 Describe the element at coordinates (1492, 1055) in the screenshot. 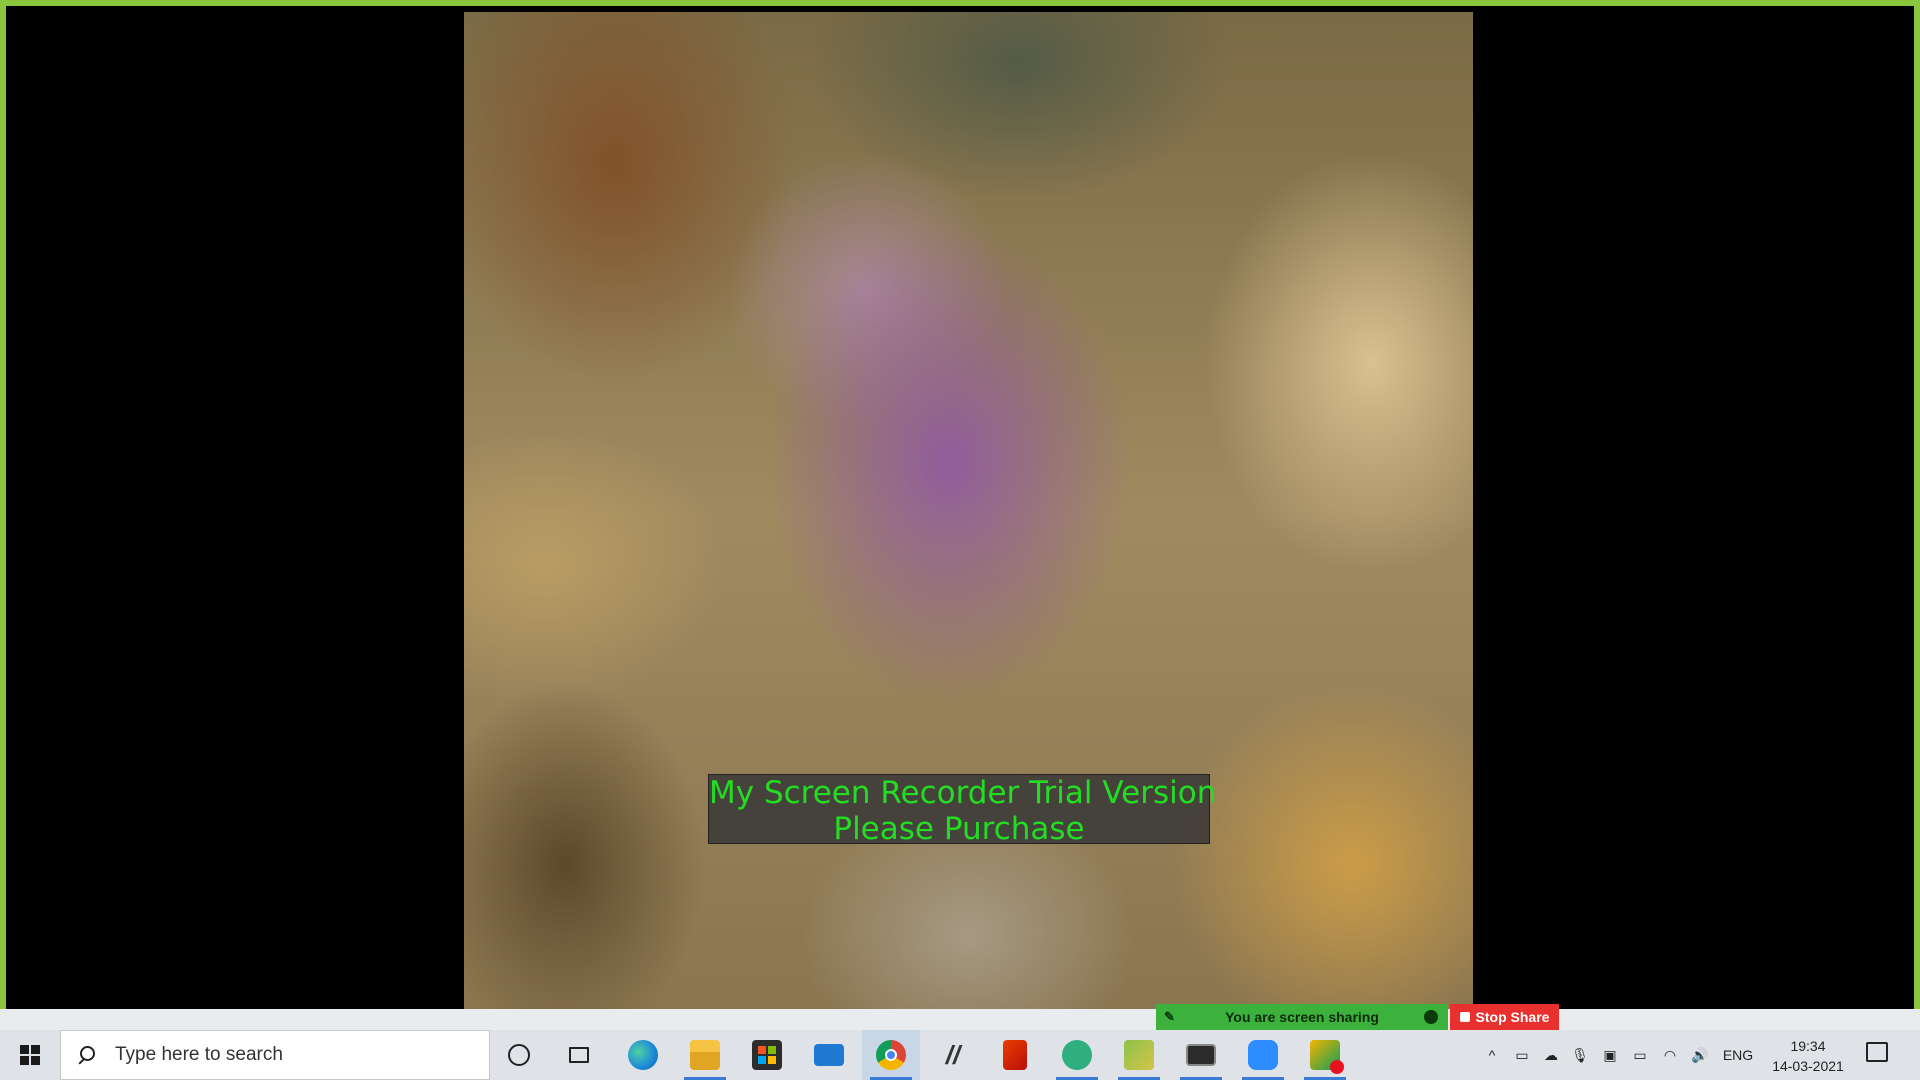

I see `chevron-up-icon: ^` at that location.